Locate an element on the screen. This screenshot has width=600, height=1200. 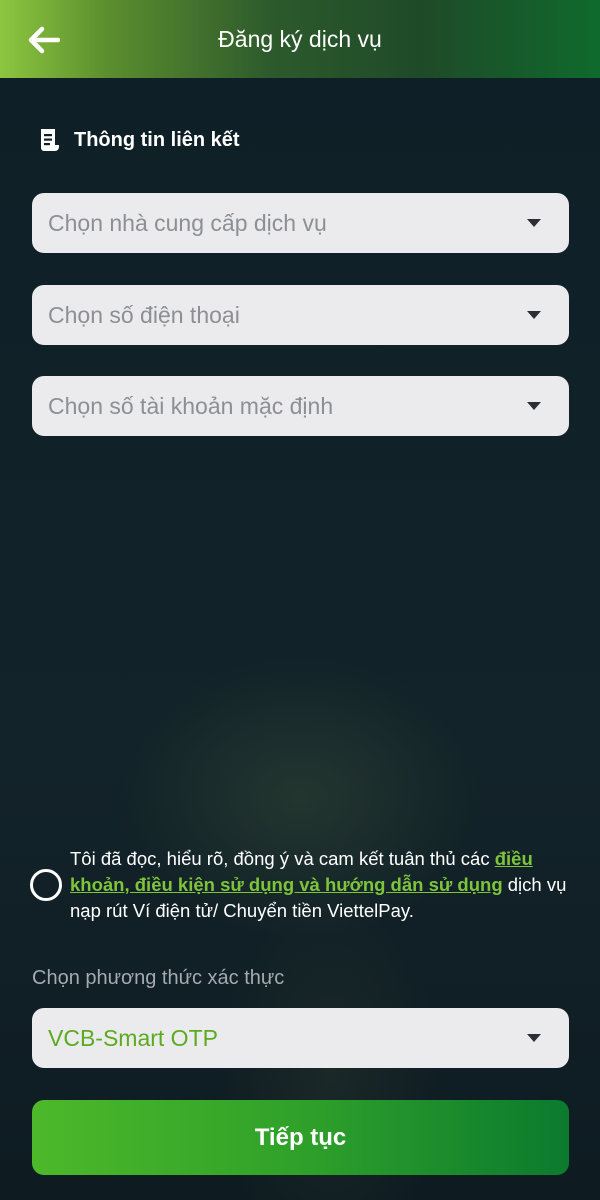
auth-method-label: Chọn phương thức xác thực is located at coordinates (158, 978).